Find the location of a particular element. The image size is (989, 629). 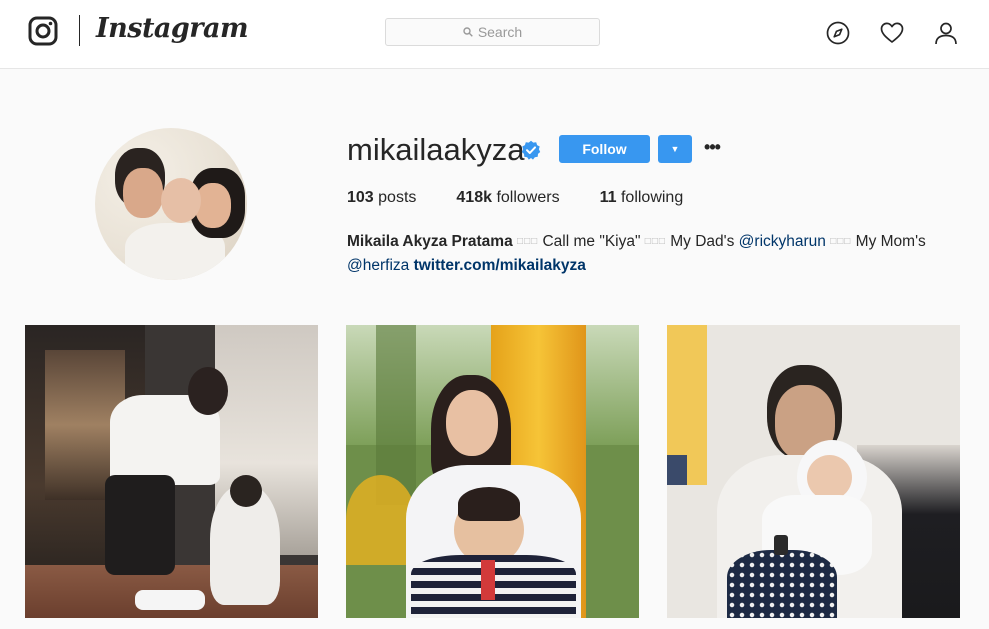

suggestions-dropdown-button: ▼ is located at coordinates (675, 149).